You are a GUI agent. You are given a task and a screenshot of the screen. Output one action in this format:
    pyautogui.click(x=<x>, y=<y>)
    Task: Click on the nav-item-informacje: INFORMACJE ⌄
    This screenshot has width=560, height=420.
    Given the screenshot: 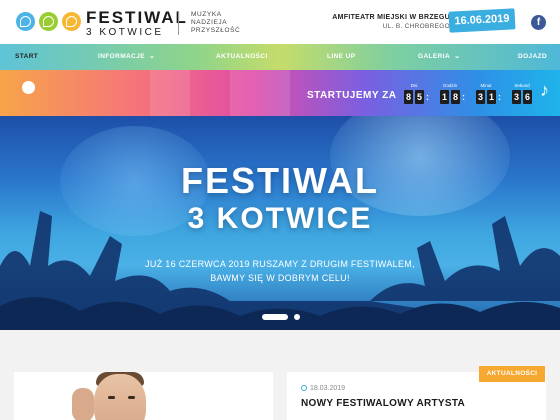 What is the action you would take?
    pyautogui.click(x=126, y=57)
    